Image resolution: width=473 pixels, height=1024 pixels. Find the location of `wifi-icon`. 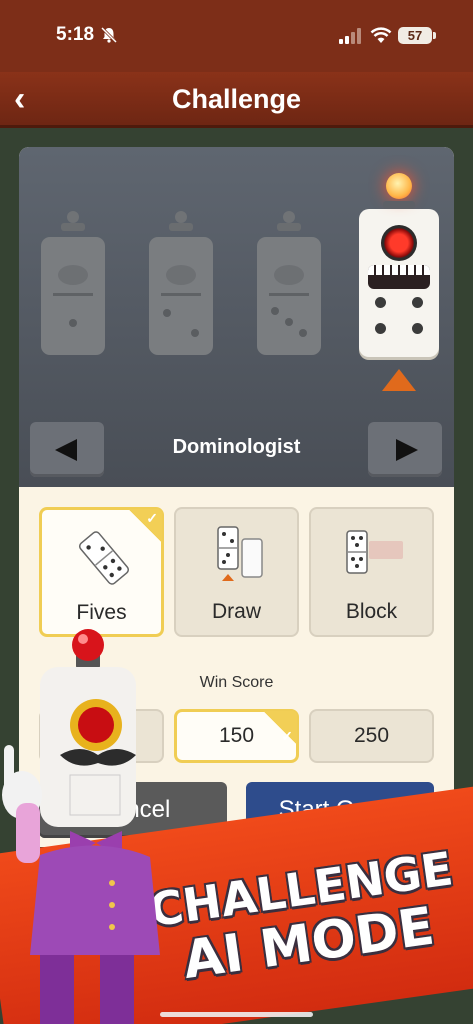

wifi-icon is located at coordinates (381, 35).